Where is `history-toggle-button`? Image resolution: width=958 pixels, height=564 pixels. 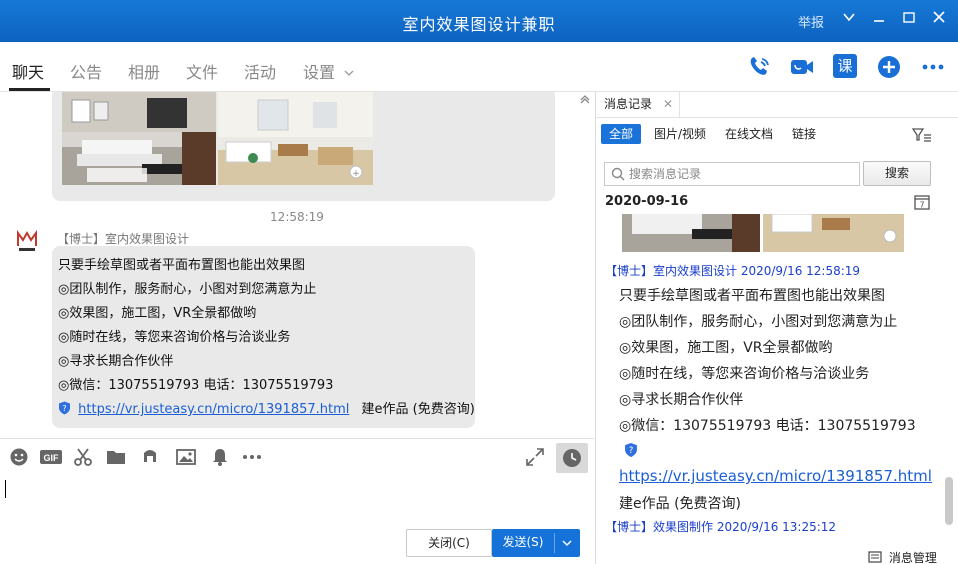 history-toggle-button is located at coordinates (572, 458).